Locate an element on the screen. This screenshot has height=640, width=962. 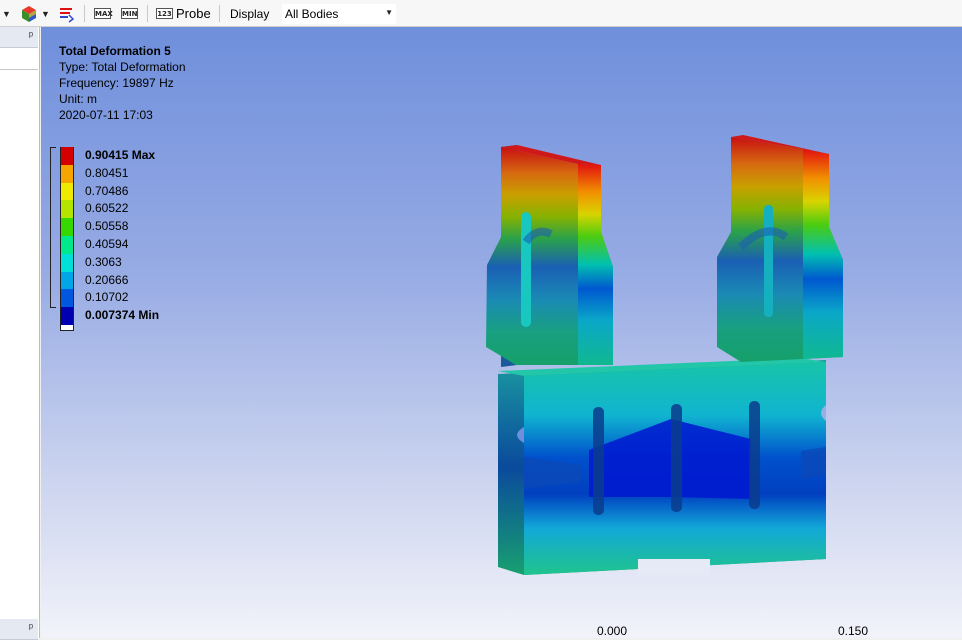
base-block is located at coordinates (662, 466).